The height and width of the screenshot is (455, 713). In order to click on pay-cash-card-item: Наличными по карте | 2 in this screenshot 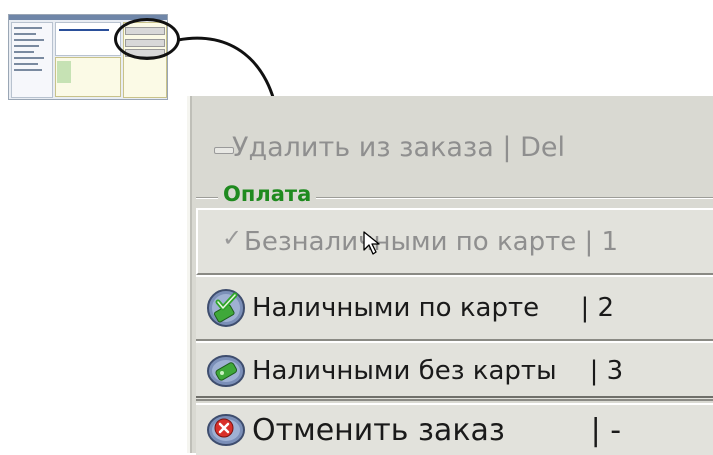, I will do `click(454, 308)`.